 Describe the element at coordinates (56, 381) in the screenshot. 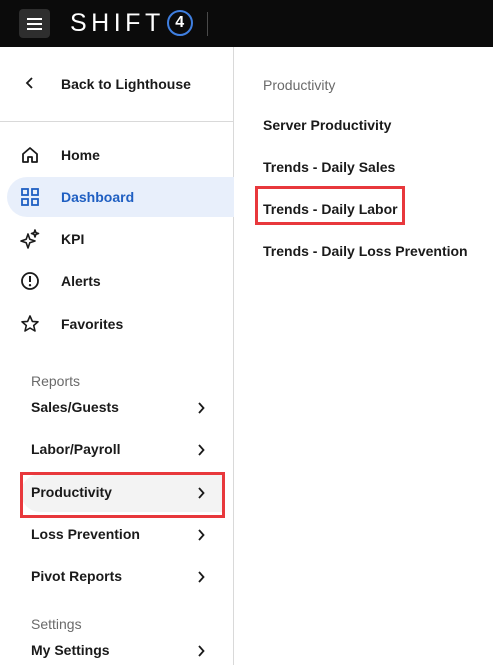

I see `reports-heading: Reports` at that location.